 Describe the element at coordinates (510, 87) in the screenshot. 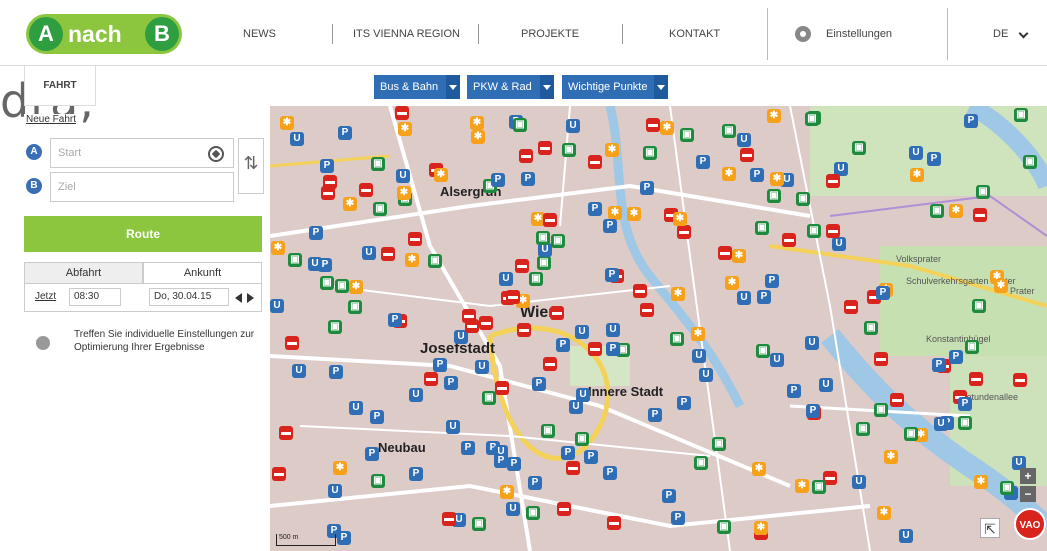

I see `filter-pkw-rad: PKW & Rad` at that location.